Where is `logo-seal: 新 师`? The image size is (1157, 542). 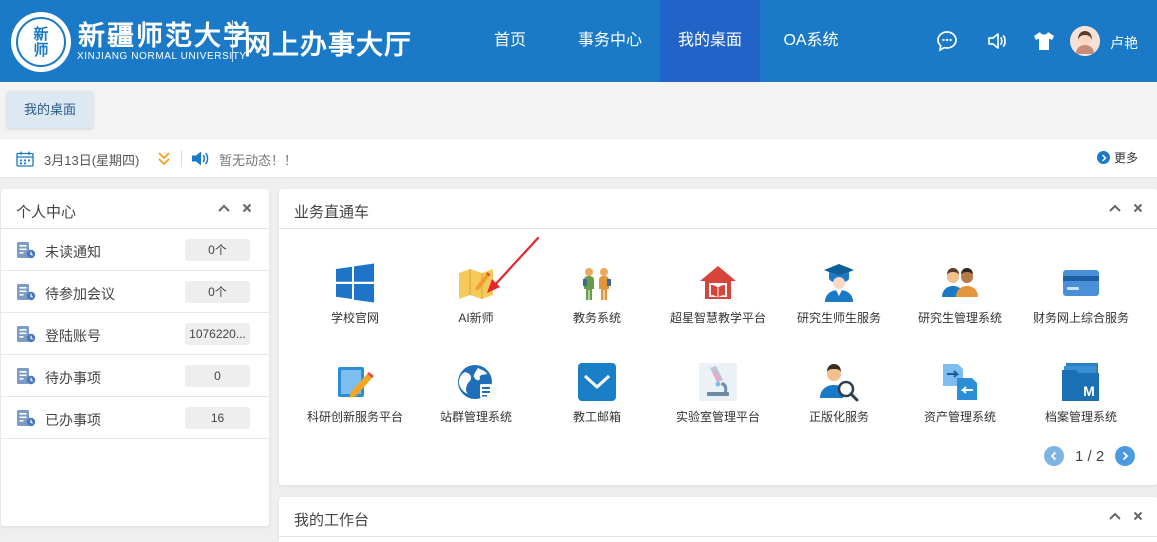
logo-seal: 新 师 is located at coordinates (41, 42).